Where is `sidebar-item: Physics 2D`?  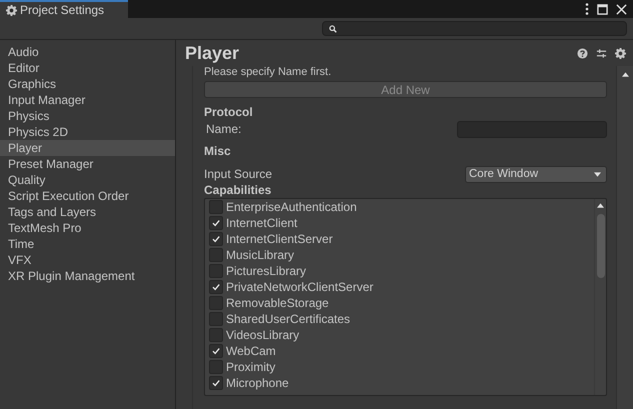
sidebar-item: Physics 2D is located at coordinates (87, 132).